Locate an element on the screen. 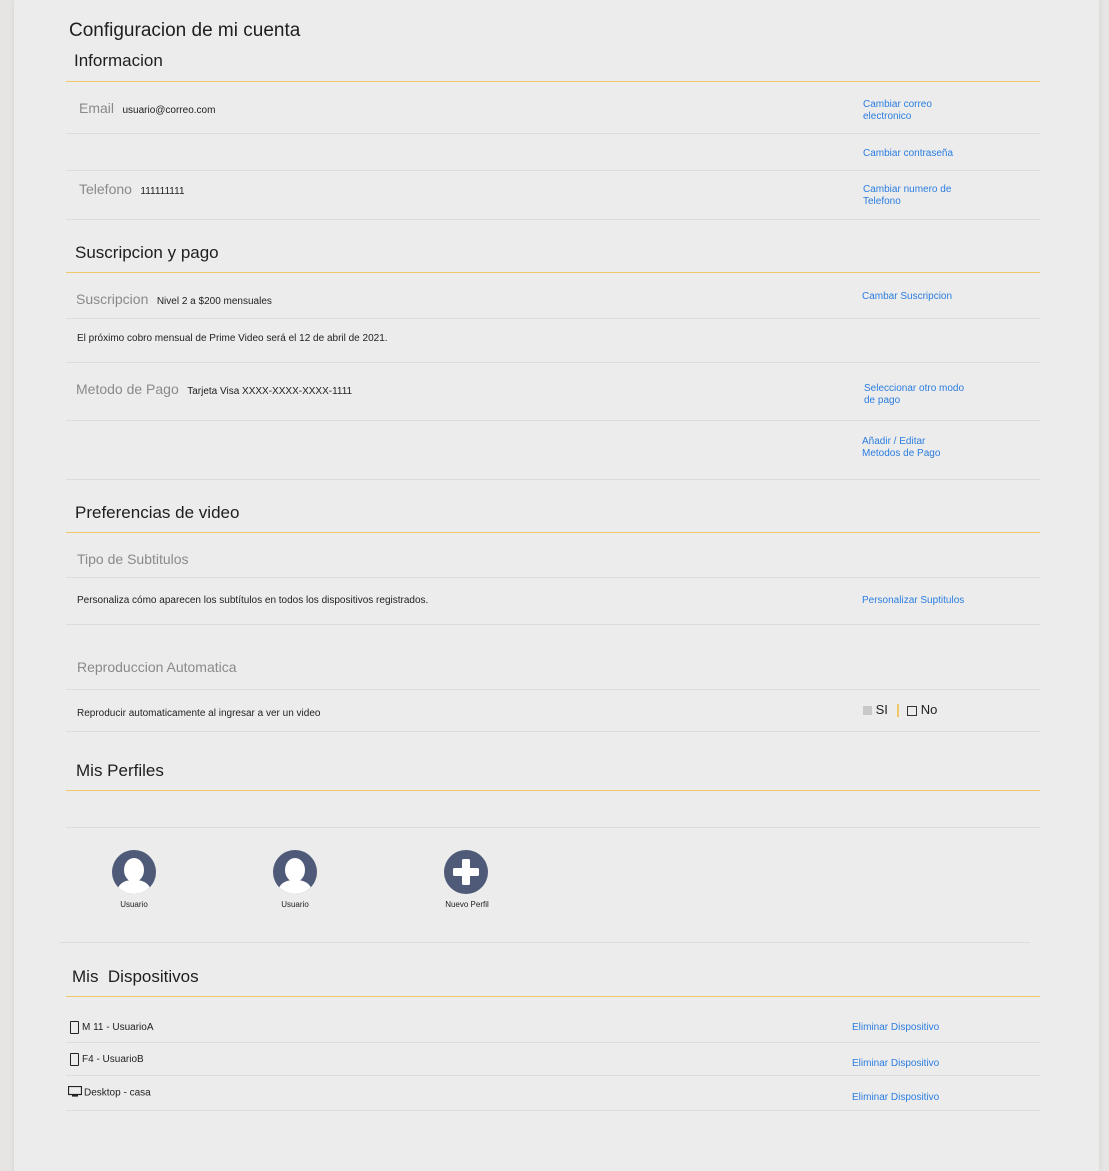  phone-row: Telefono 111111111 is located at coordinates (132, 190).